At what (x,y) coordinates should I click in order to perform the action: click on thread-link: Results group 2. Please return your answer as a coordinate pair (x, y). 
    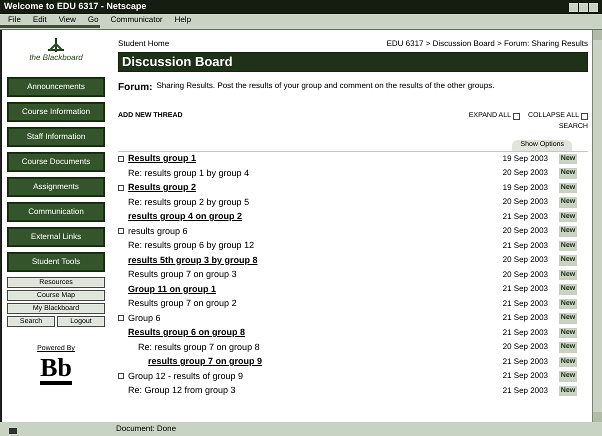
    Looking at the image, I should click on (162, 187).